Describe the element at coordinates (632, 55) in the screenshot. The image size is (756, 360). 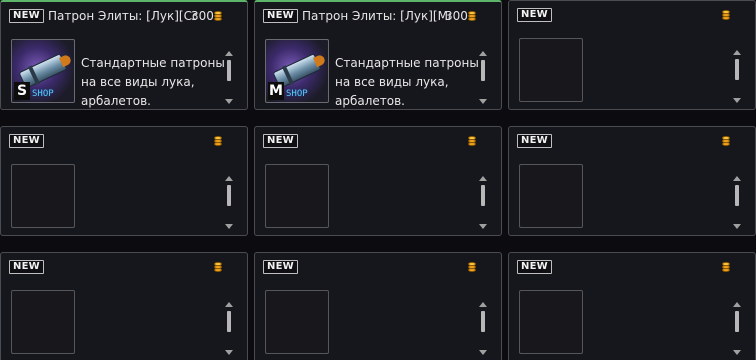
I see `shop-card-3: NEW` at that location.